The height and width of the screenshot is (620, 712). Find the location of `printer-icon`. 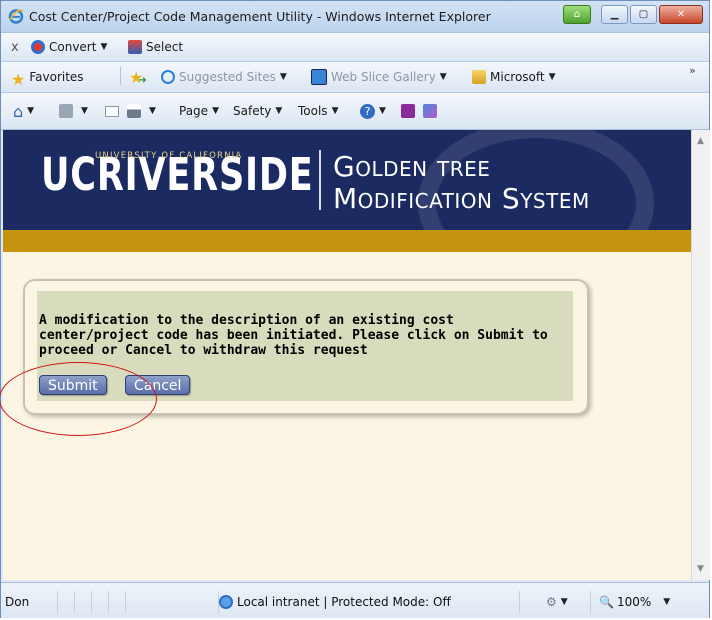

printer-icon is located at coordinates (134, 111).